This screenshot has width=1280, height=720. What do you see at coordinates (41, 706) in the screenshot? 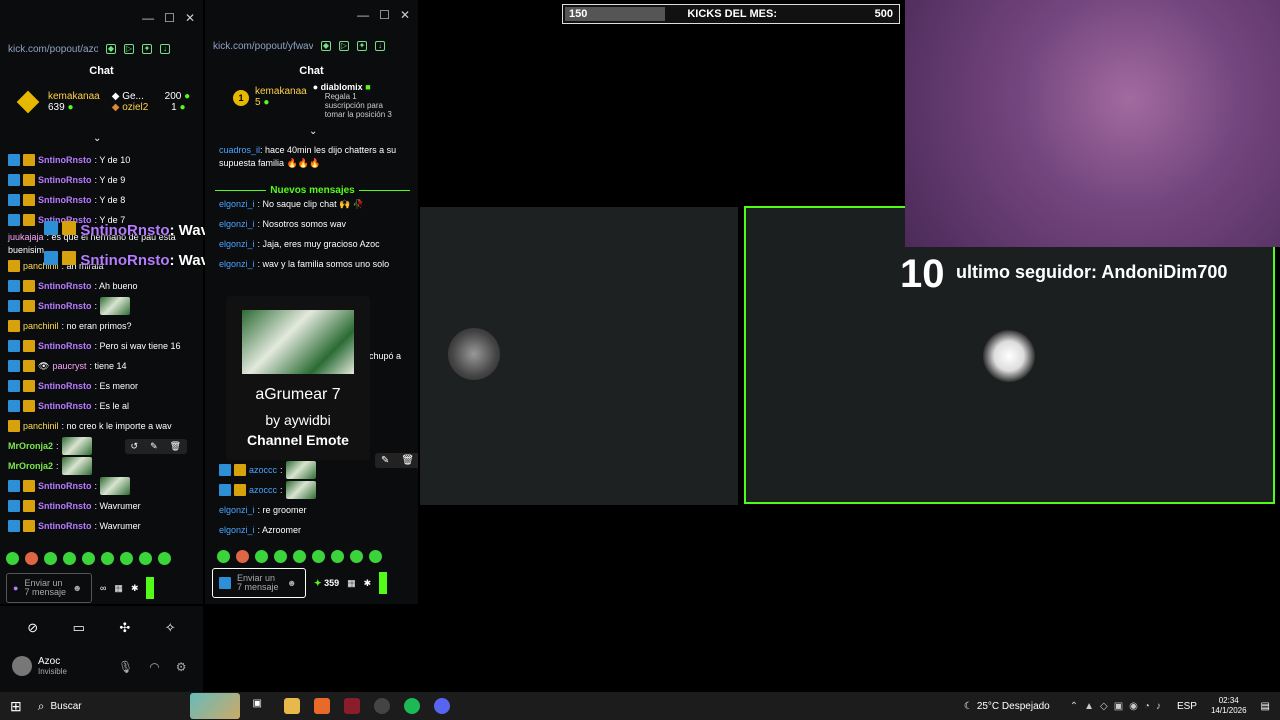
I see `search-icon: ⌕` at bounding box center [41, 706].